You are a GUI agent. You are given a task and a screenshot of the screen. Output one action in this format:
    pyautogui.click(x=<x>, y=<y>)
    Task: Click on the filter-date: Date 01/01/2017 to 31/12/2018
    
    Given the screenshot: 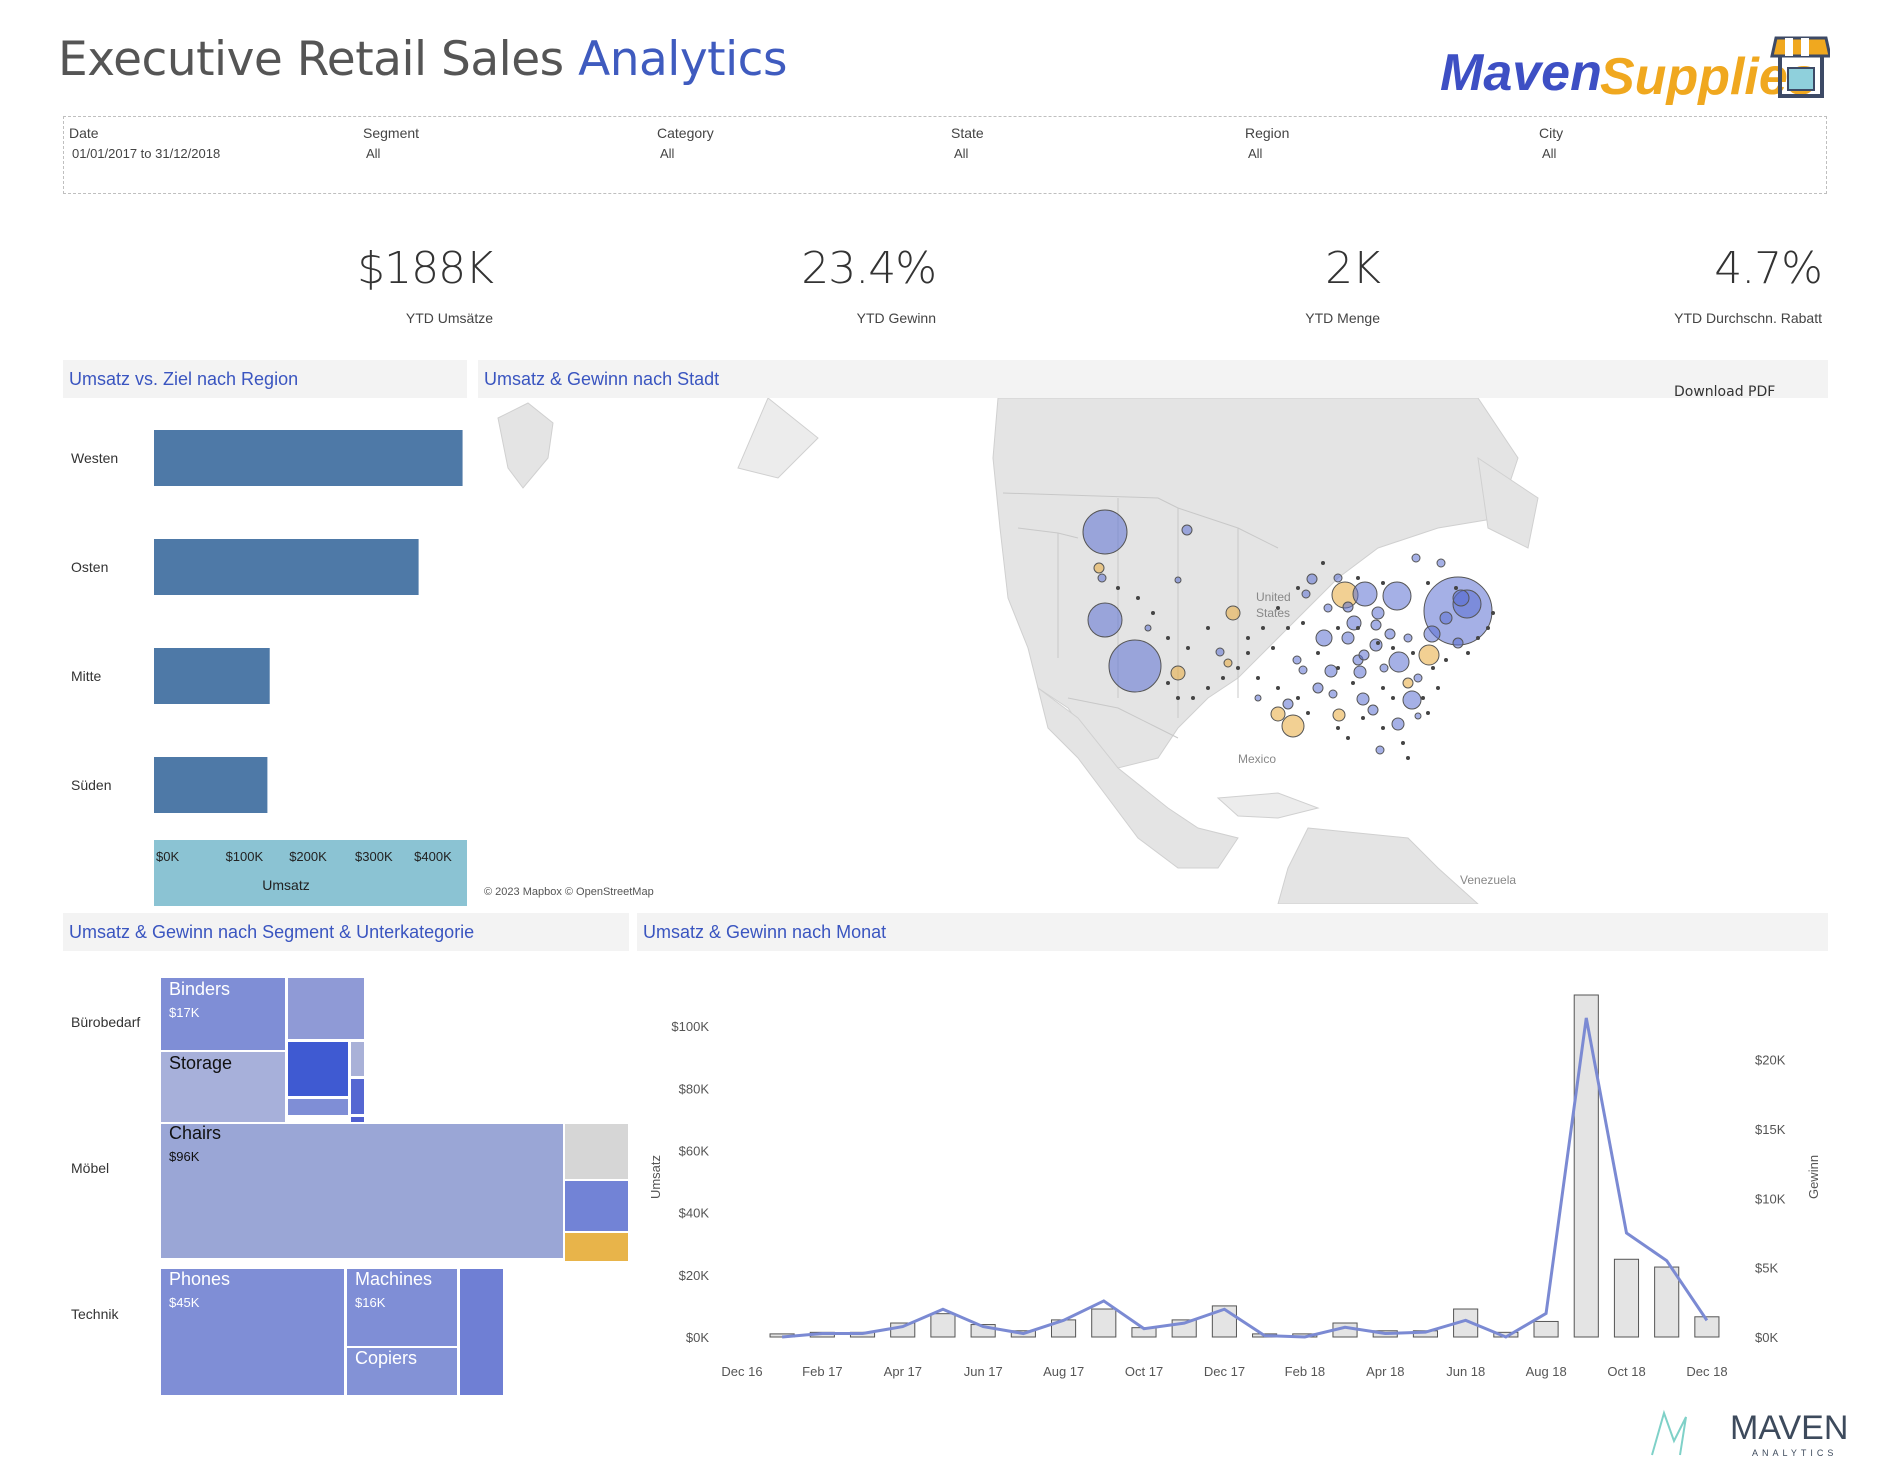 What is the action you would take?
    pyautogui.click(x=209, y=143)
    